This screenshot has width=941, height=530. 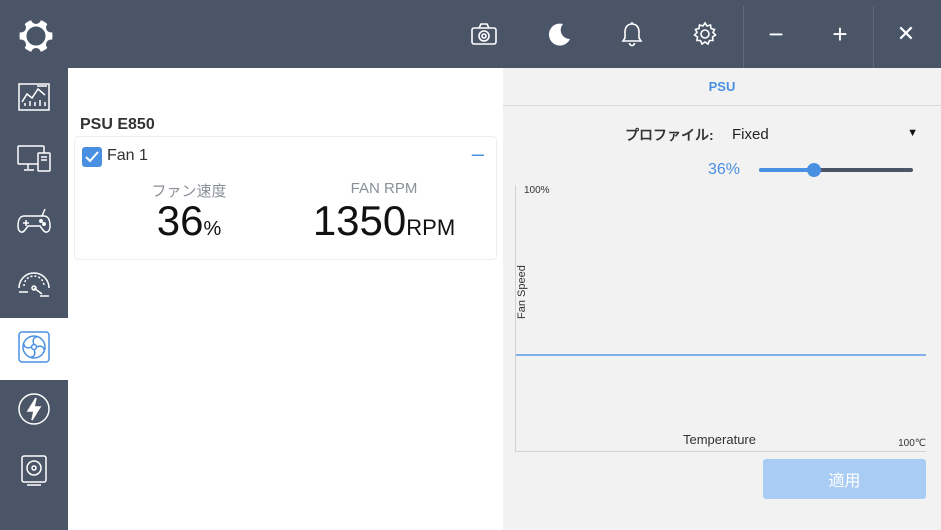 I want to click on camera-icon, so click(x=484, y=34).